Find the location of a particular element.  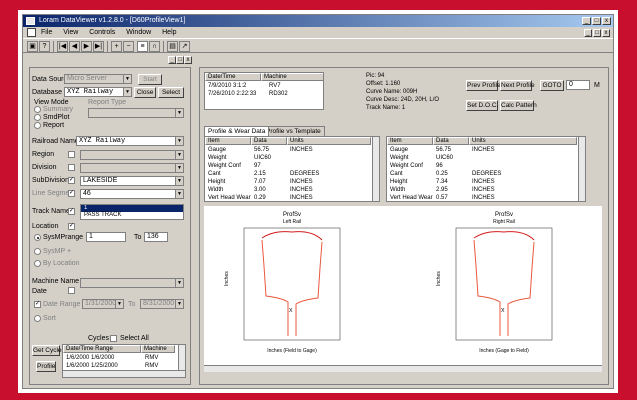

minimize-button: _ is located at coordinates (586, 21).